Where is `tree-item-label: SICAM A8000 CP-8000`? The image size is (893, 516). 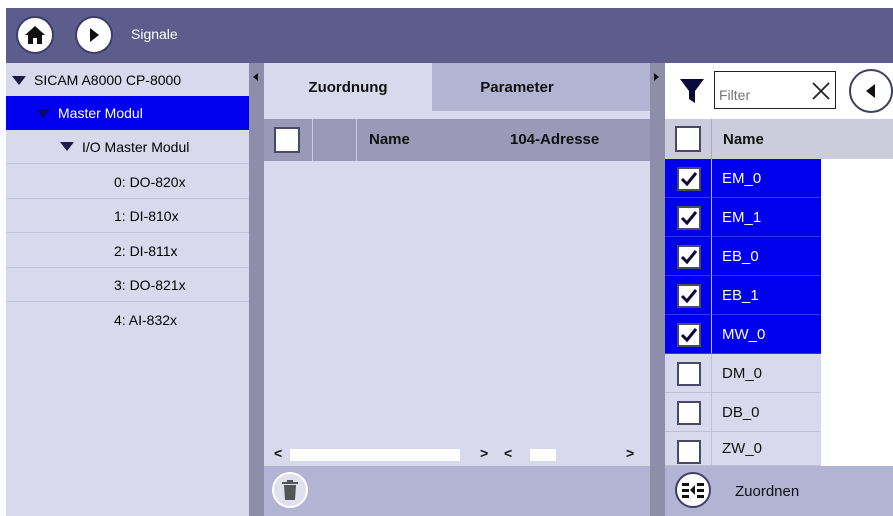
tree-item-label: SICAM A8000 CP-8000 is located at coordinates (108, 80).